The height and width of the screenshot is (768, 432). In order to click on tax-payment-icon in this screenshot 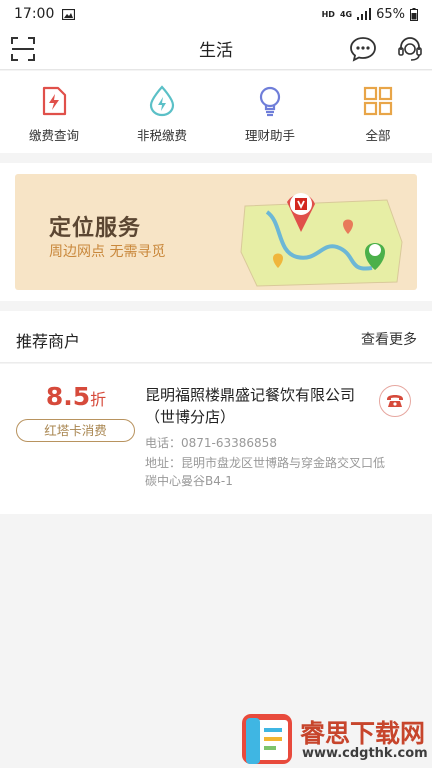, I will do `click(162, 101)`.